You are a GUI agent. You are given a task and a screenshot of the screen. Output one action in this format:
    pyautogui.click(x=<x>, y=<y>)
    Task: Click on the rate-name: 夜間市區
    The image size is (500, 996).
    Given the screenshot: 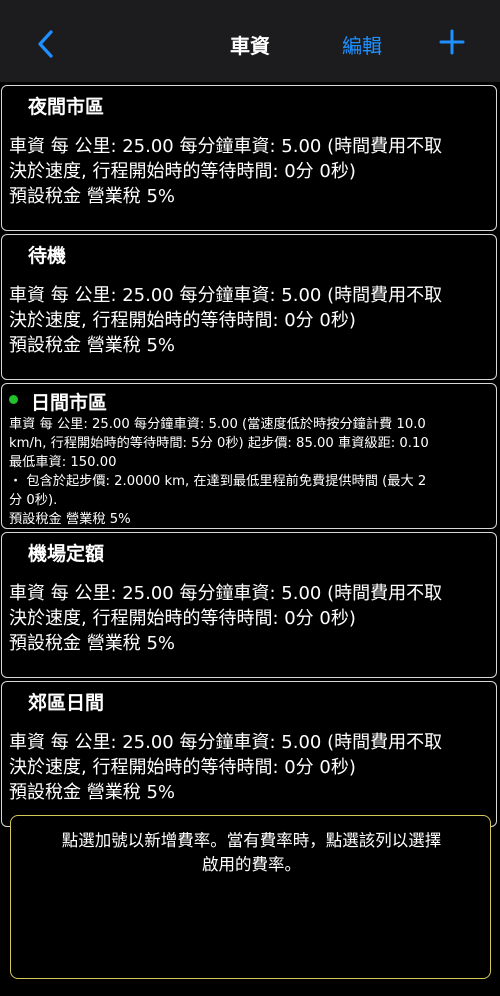 What is the action you would take?
    pyautogui.click(x=66, y=107)
    